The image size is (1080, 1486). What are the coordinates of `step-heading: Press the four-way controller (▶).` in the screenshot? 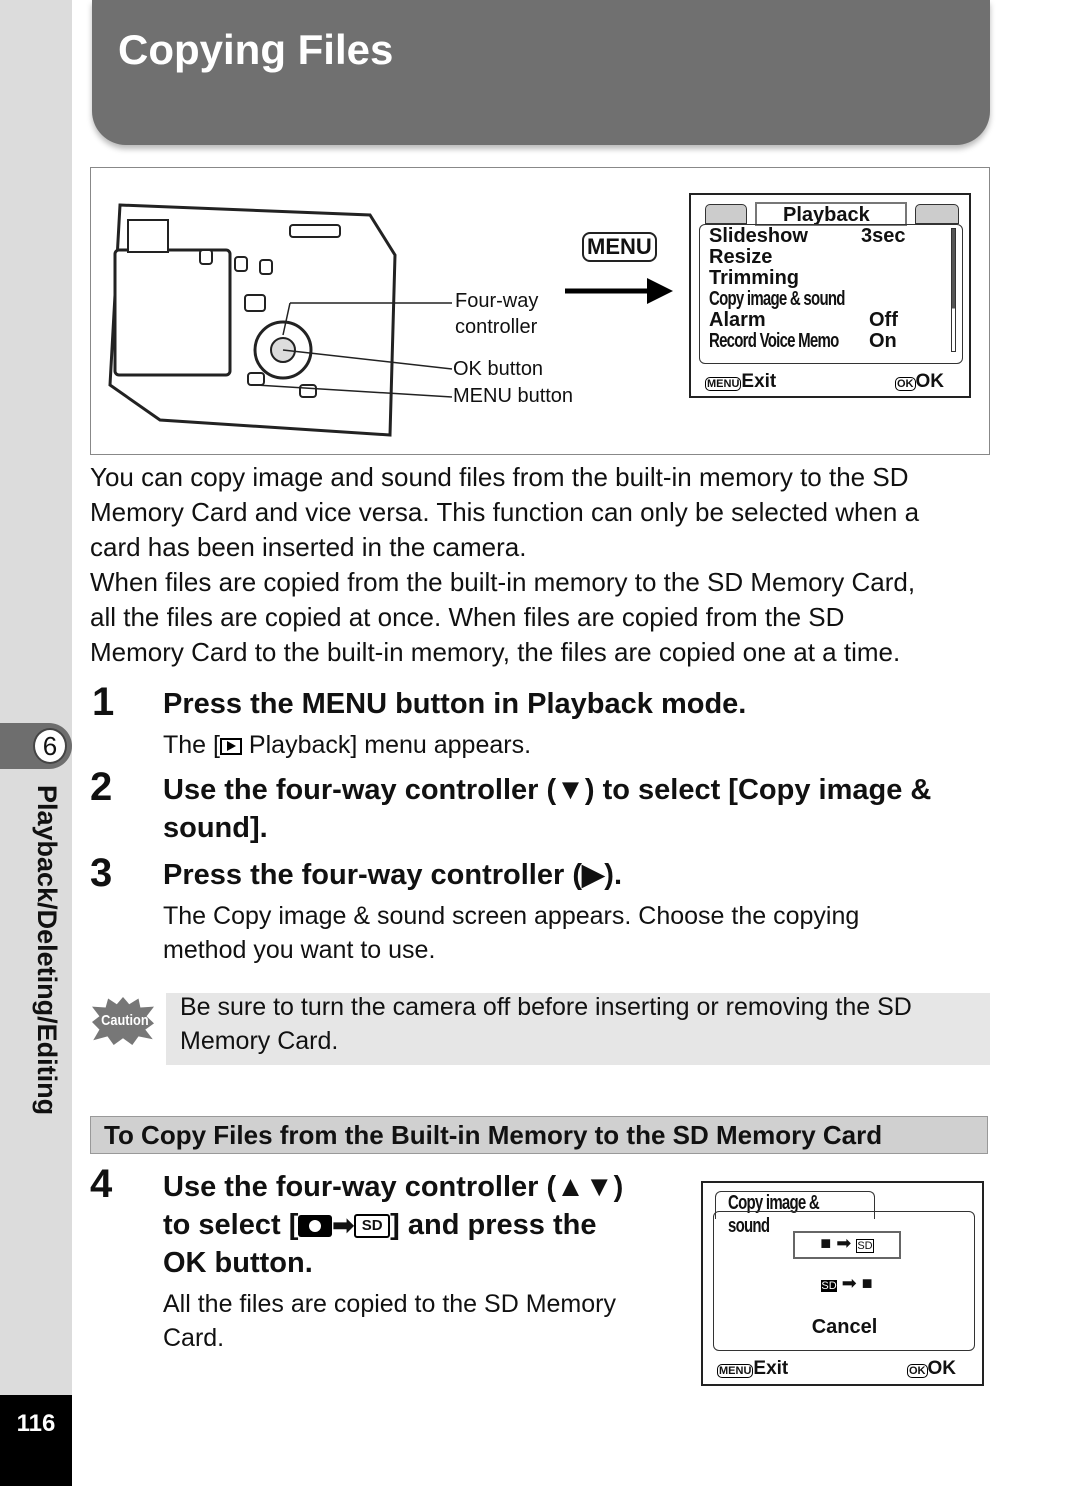 It's located at (393, 875).